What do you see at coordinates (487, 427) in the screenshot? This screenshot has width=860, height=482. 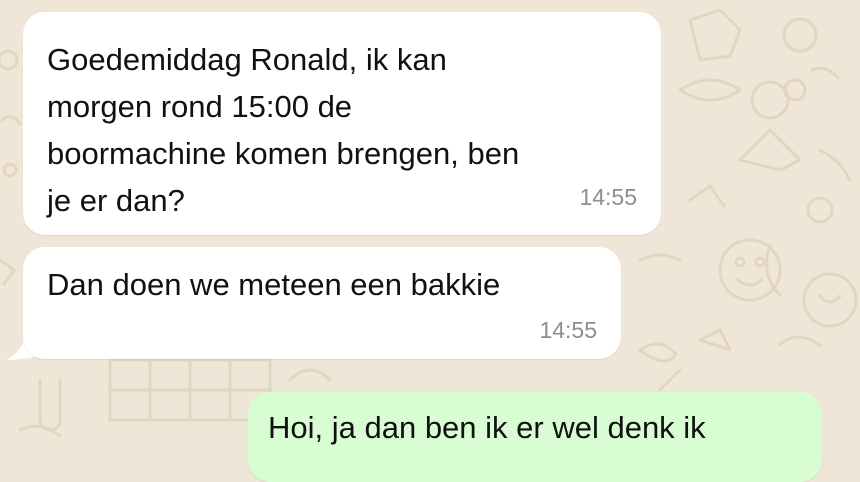 I see `message-text: Hoi, ja dan ben ik er wel denk ik` at bounding box center [487, 427].